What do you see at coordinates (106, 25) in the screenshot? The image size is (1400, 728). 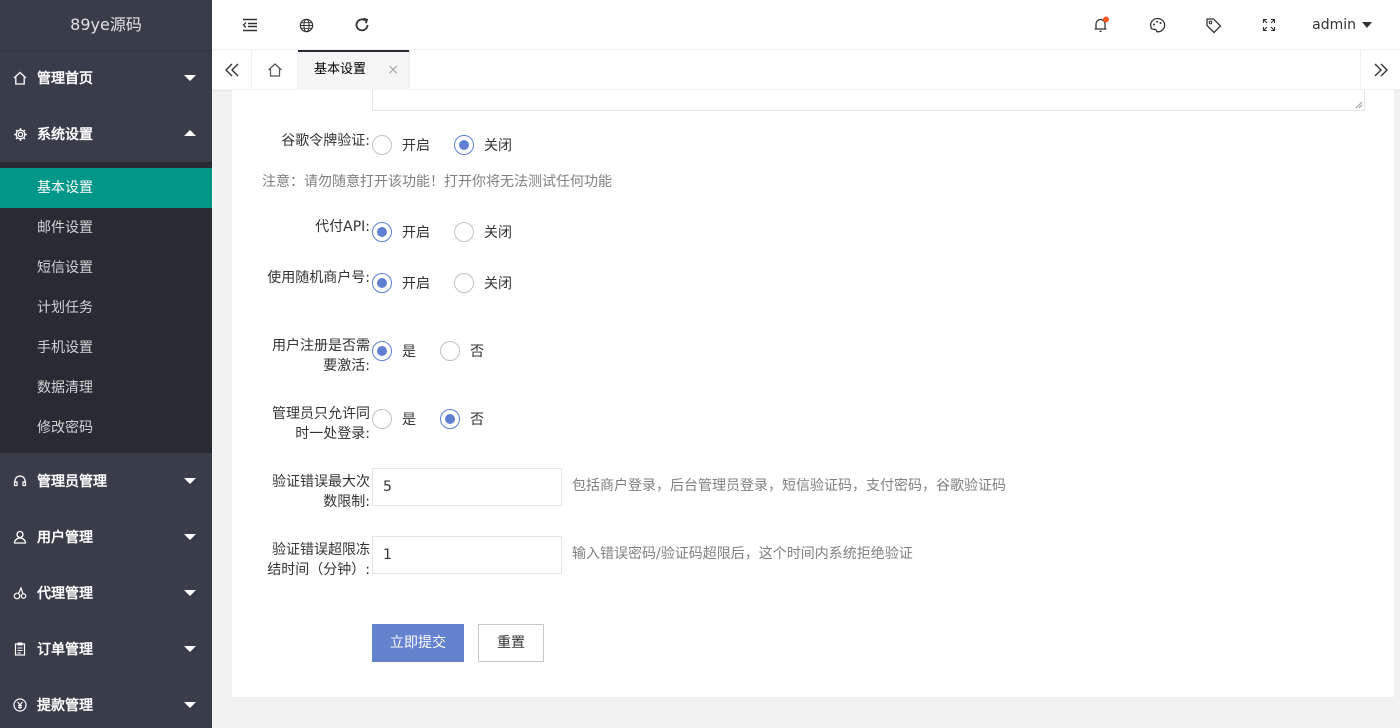 I see `app-logo: 89ye源码` at bounding box center [106, 25].